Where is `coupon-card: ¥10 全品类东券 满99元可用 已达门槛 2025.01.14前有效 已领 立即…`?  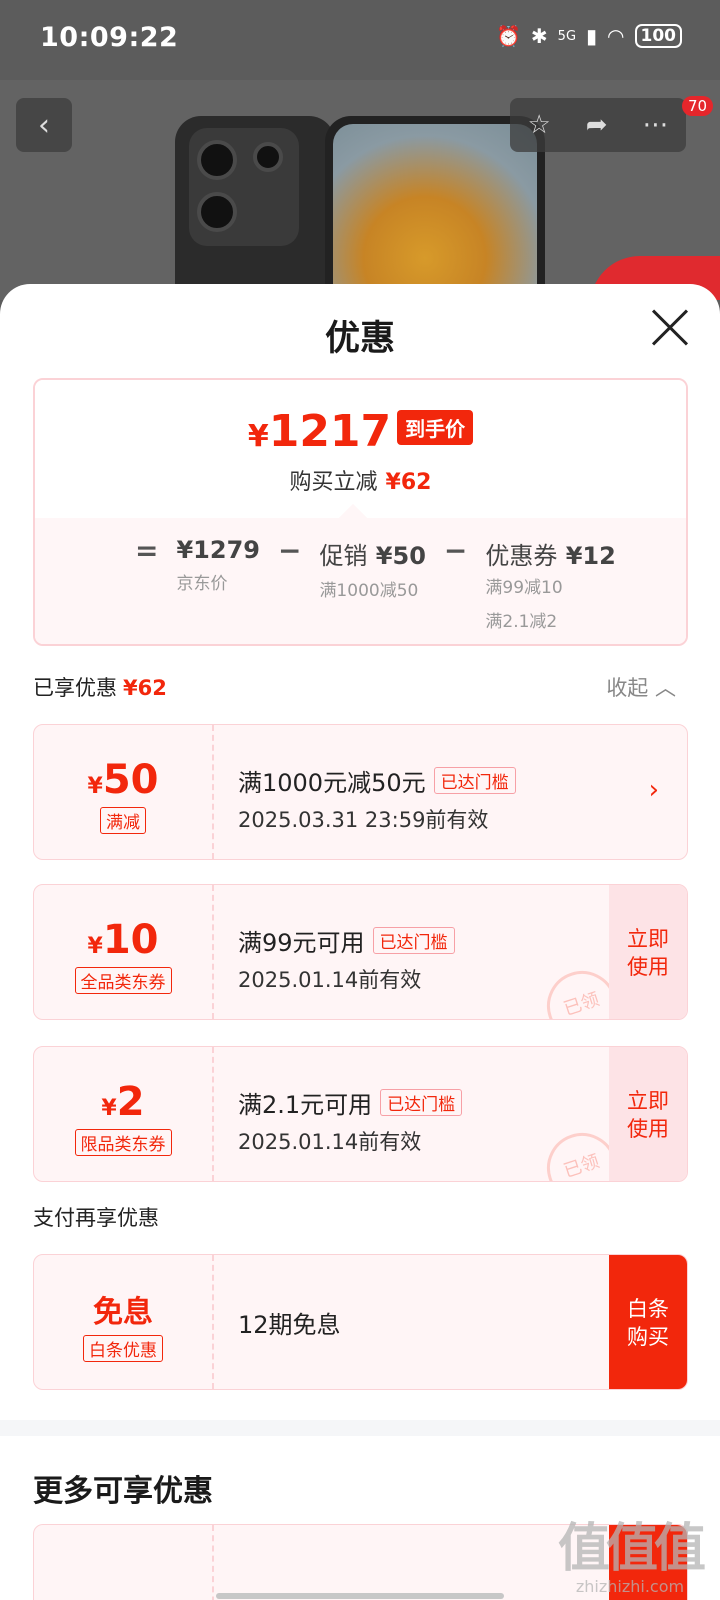
coupon-card: ¥10 全品类东券 满99元可用 已达门槛 2025.01.14前有效 已领 立即… is located at coordinates (360, 952).